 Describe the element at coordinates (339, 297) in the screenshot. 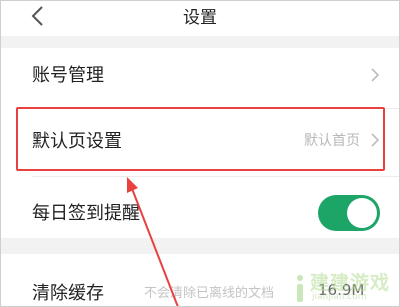

I see `watermark-url: jianjian.com` at that location.